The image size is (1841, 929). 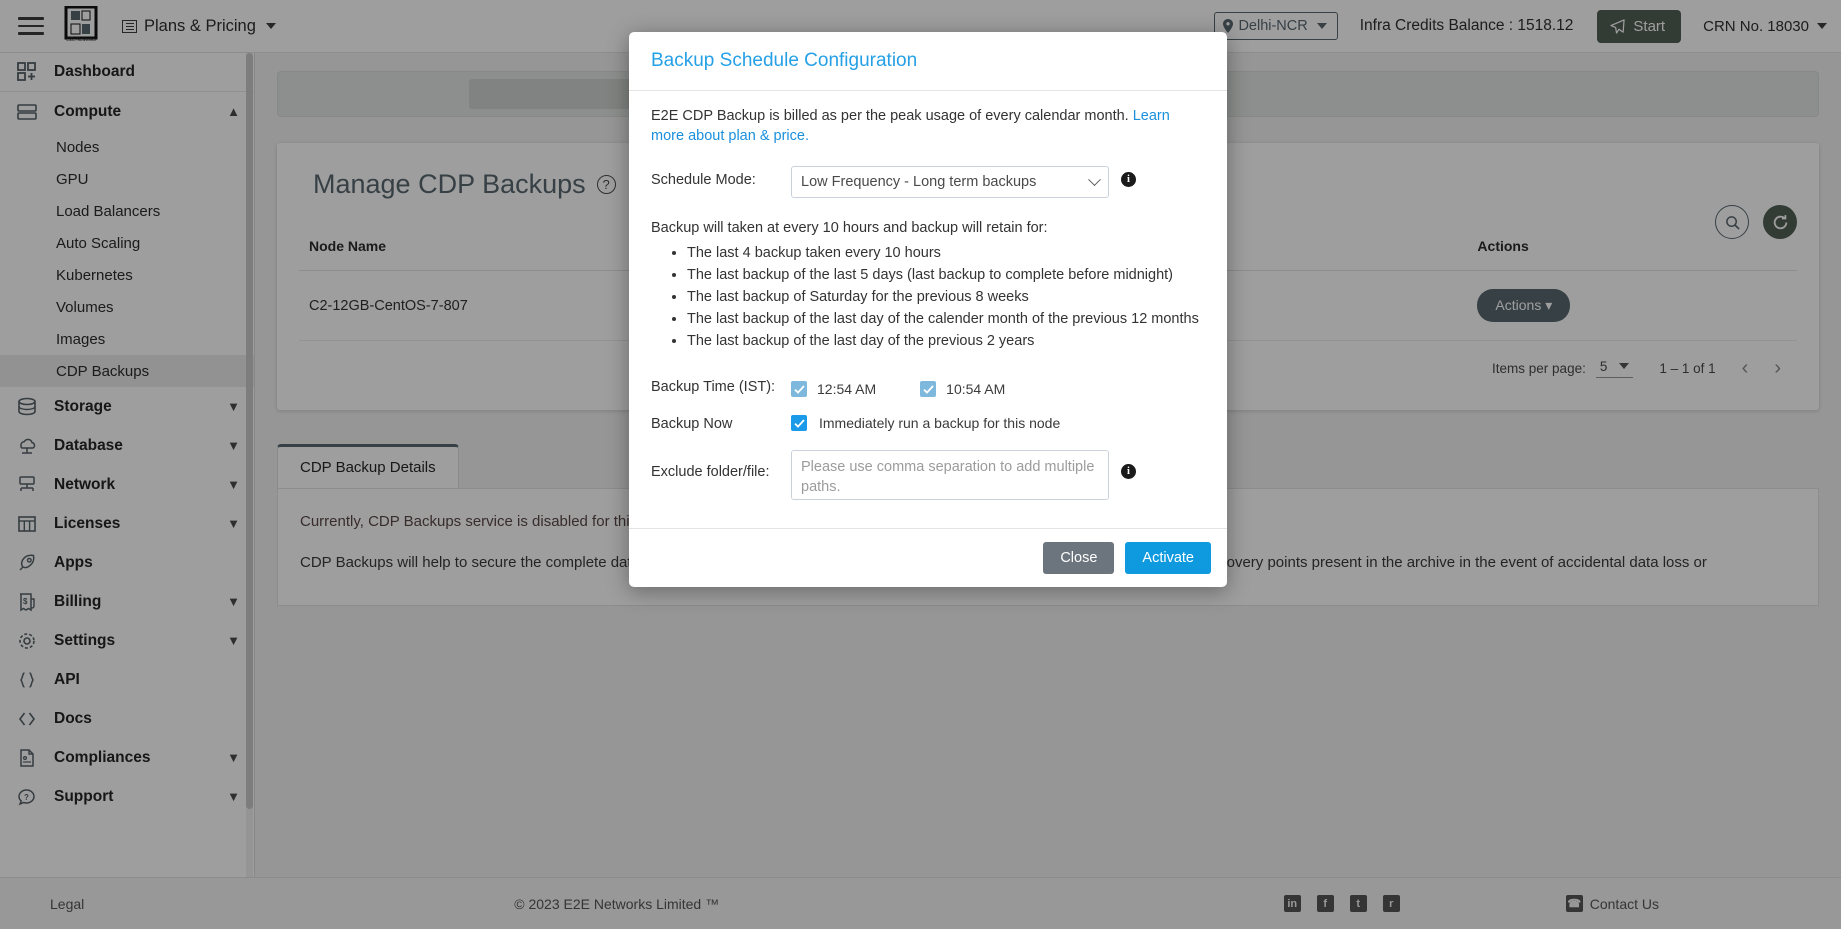 I want to click on schedule-mode-select: Low Frequency - Long term backups, so click(x=950, y=182).